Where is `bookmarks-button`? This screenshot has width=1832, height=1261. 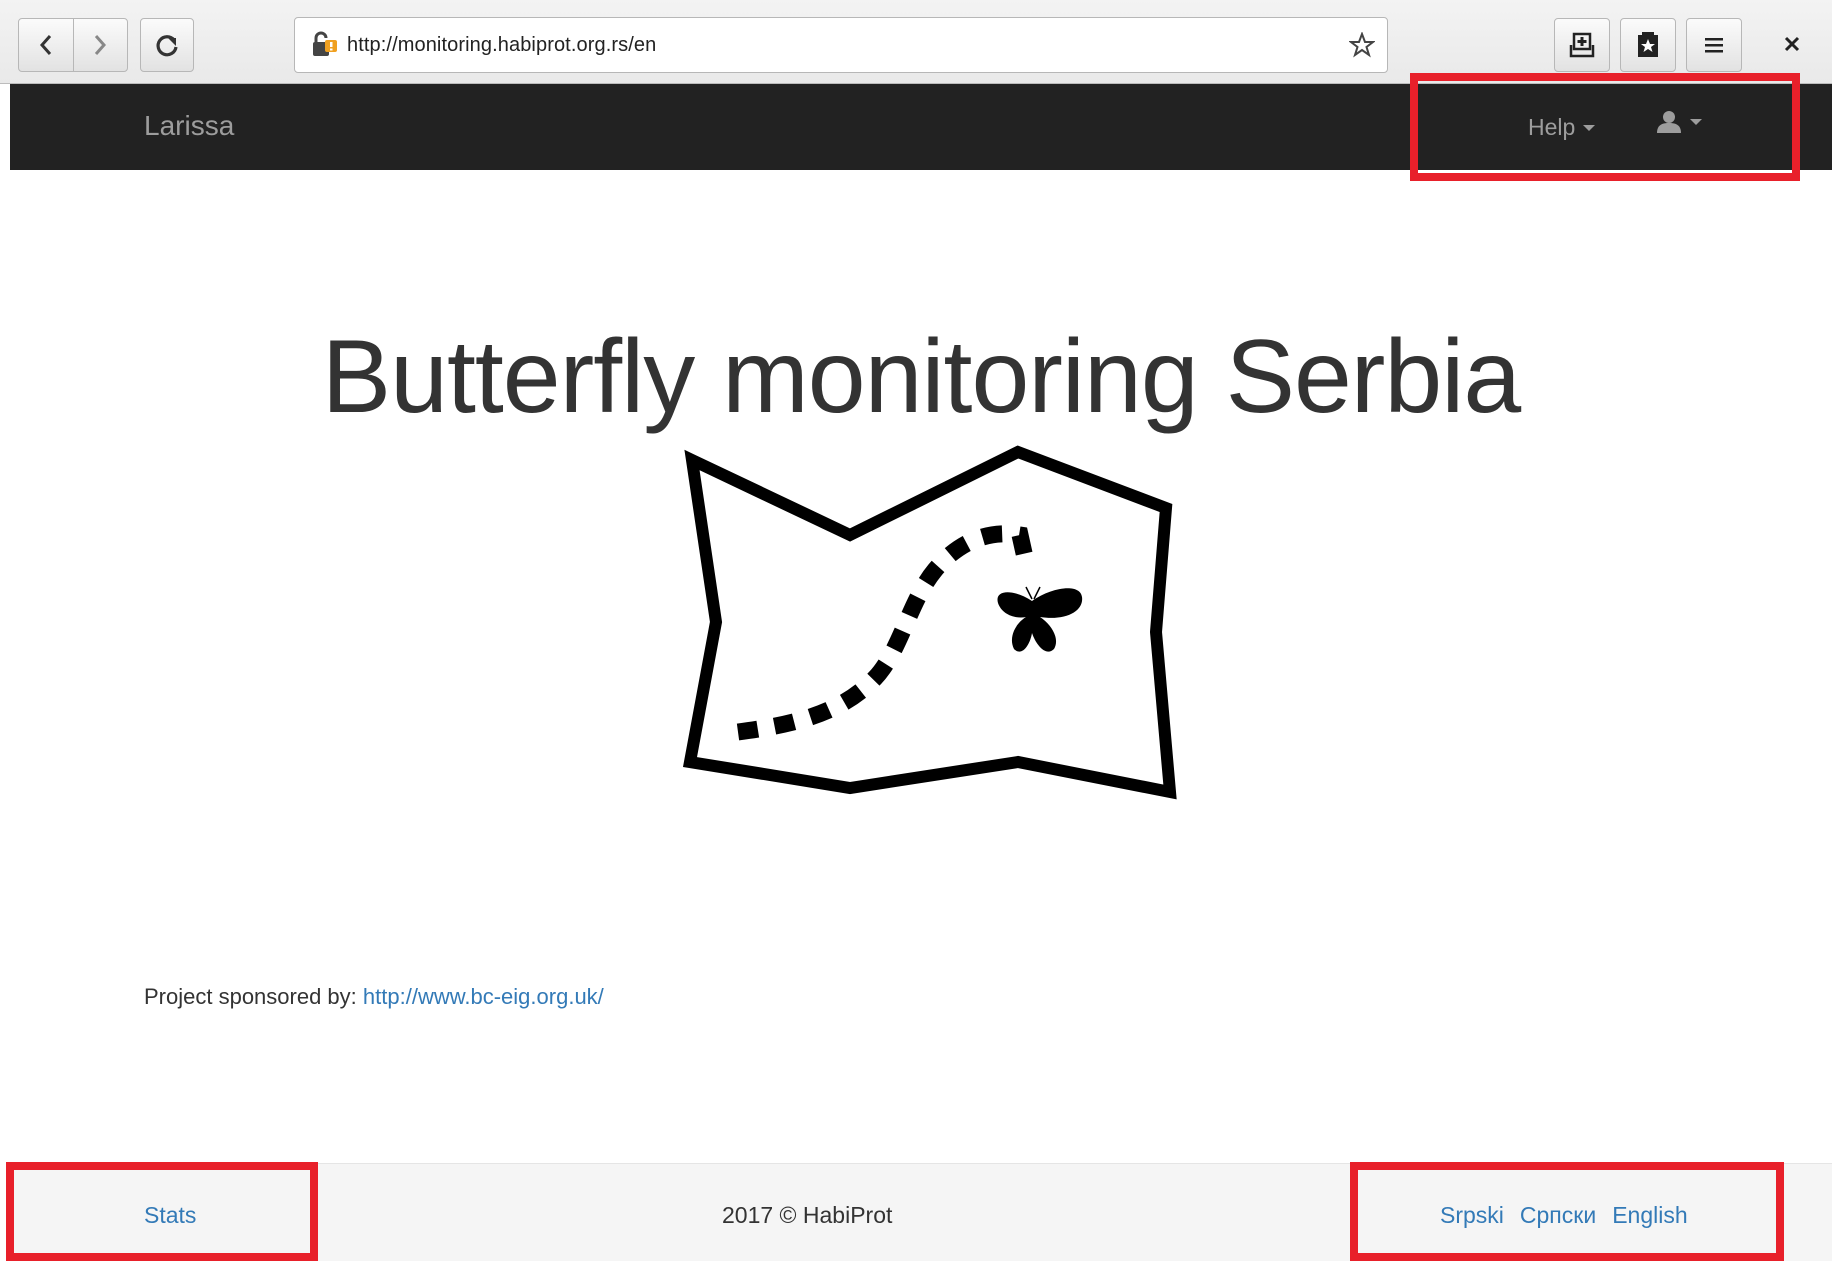 bookmarks-button is located at coordinates (1648, 45).